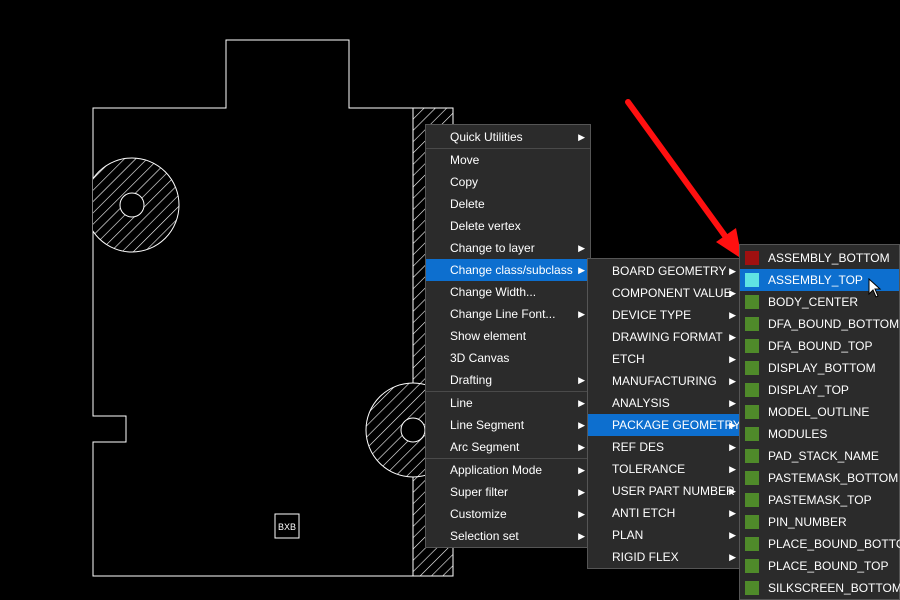  I want to click on menu-item-label: Move, so click(465, 160).